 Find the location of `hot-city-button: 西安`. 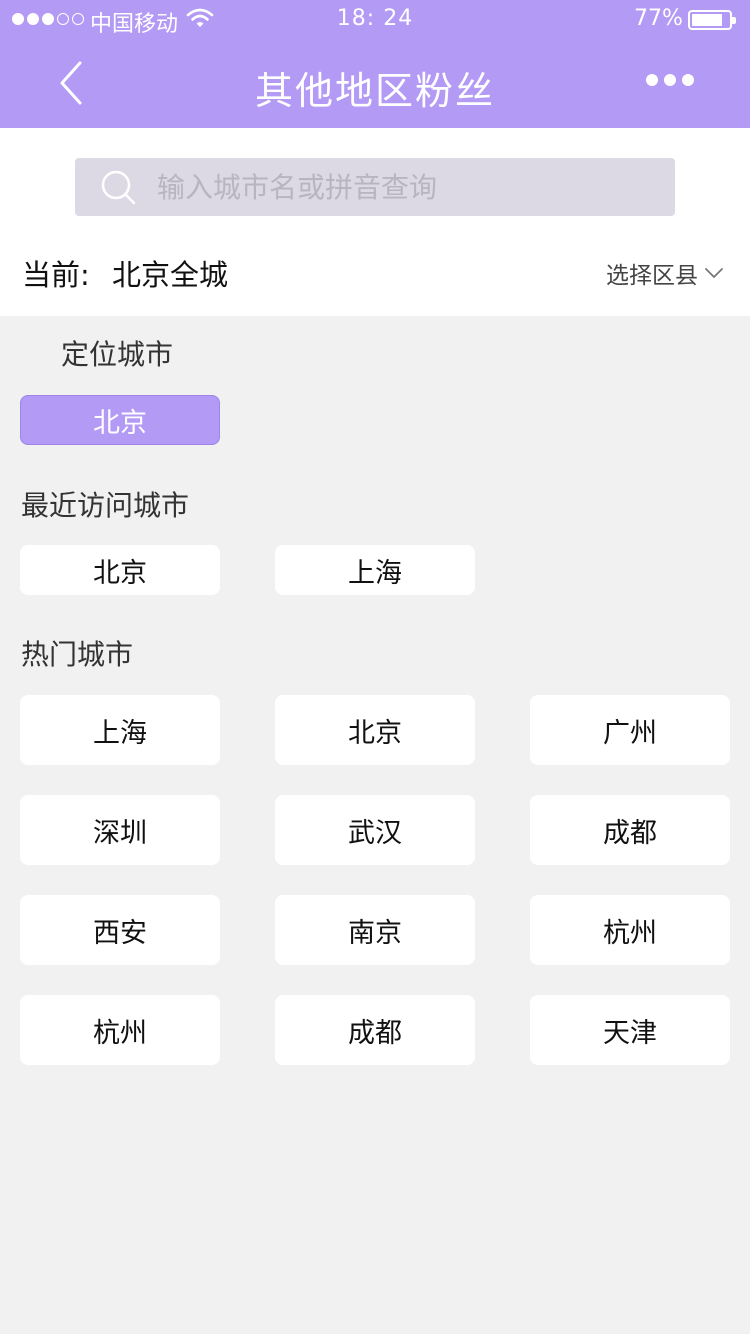

hot-city-button: 西安 is located at coordinates (120, 930).